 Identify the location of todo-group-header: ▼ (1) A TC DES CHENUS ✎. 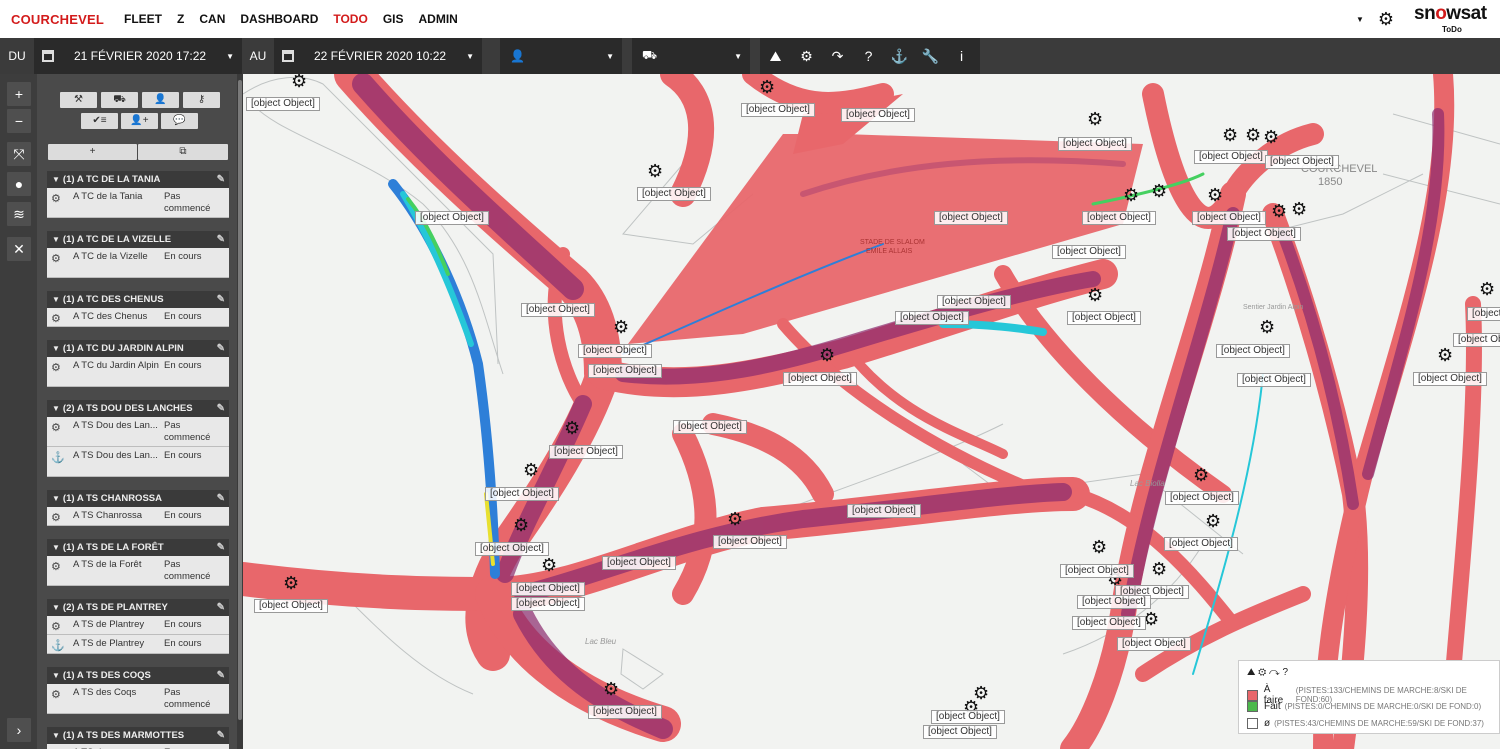
(138, 299).